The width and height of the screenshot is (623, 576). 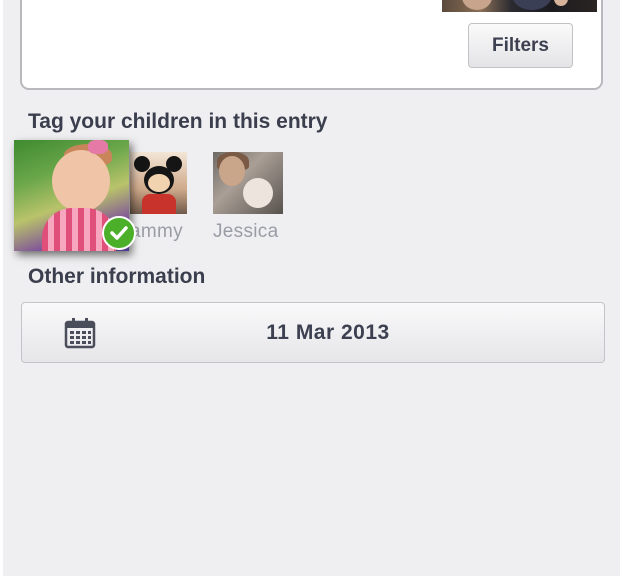 What do you see at coordinates (520, 45) in the screenshot?
I see `filters-button: Filters` at bounding box center [520, 45].